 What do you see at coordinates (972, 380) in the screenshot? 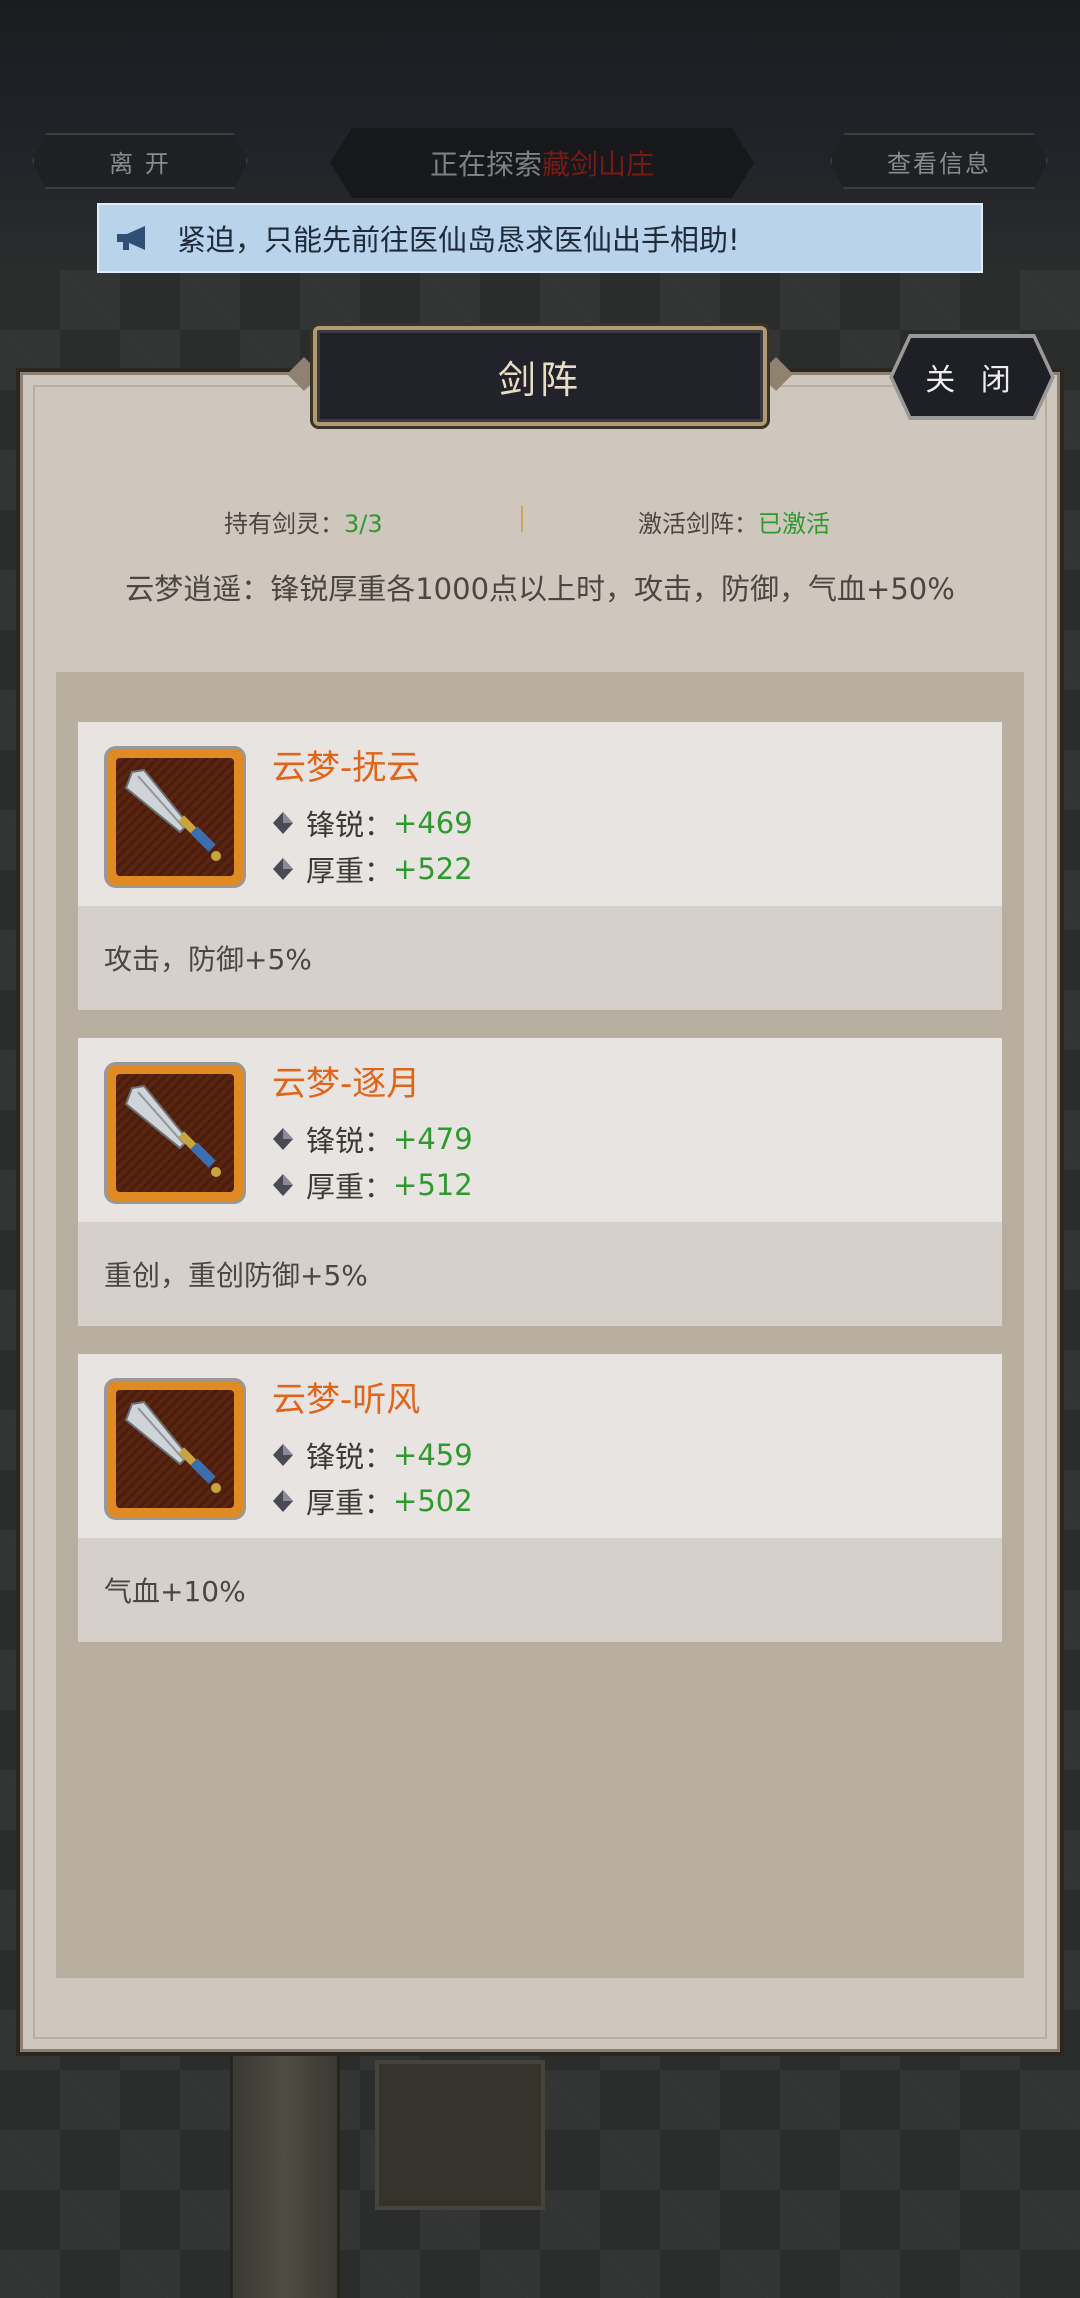
I see `close-button-label: 关 闭` at bounding box center [972, 380].